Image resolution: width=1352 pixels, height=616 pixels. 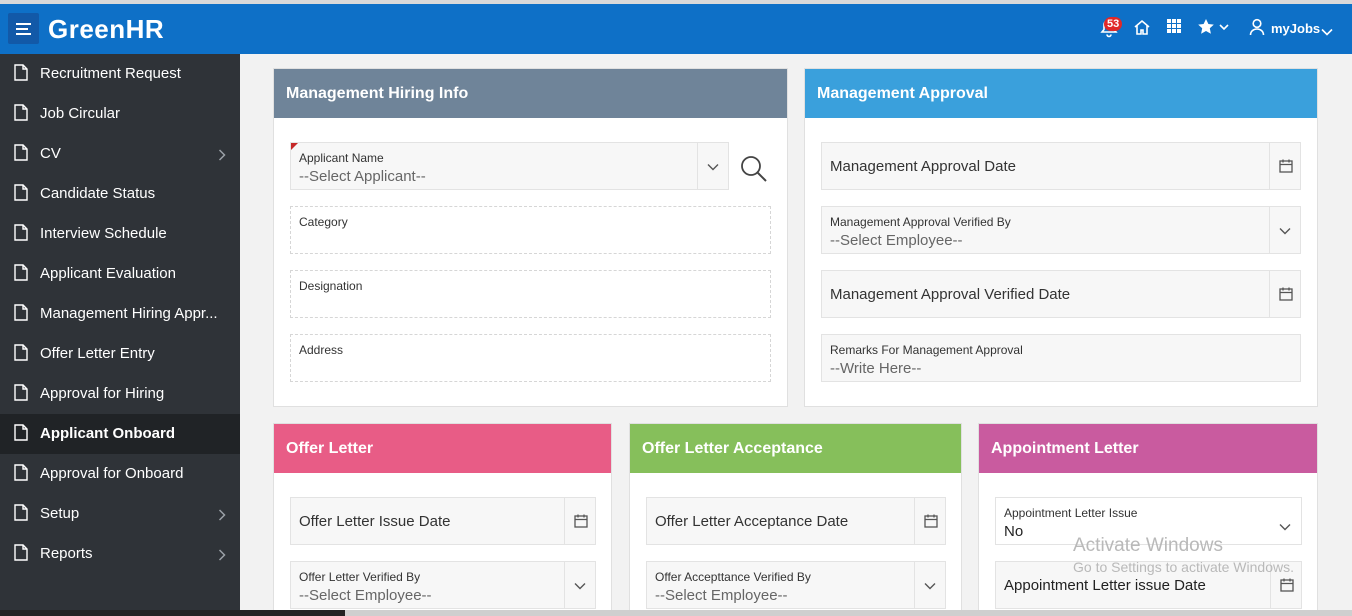 I want to click on category-field: Category, so click(x=530, y=230).